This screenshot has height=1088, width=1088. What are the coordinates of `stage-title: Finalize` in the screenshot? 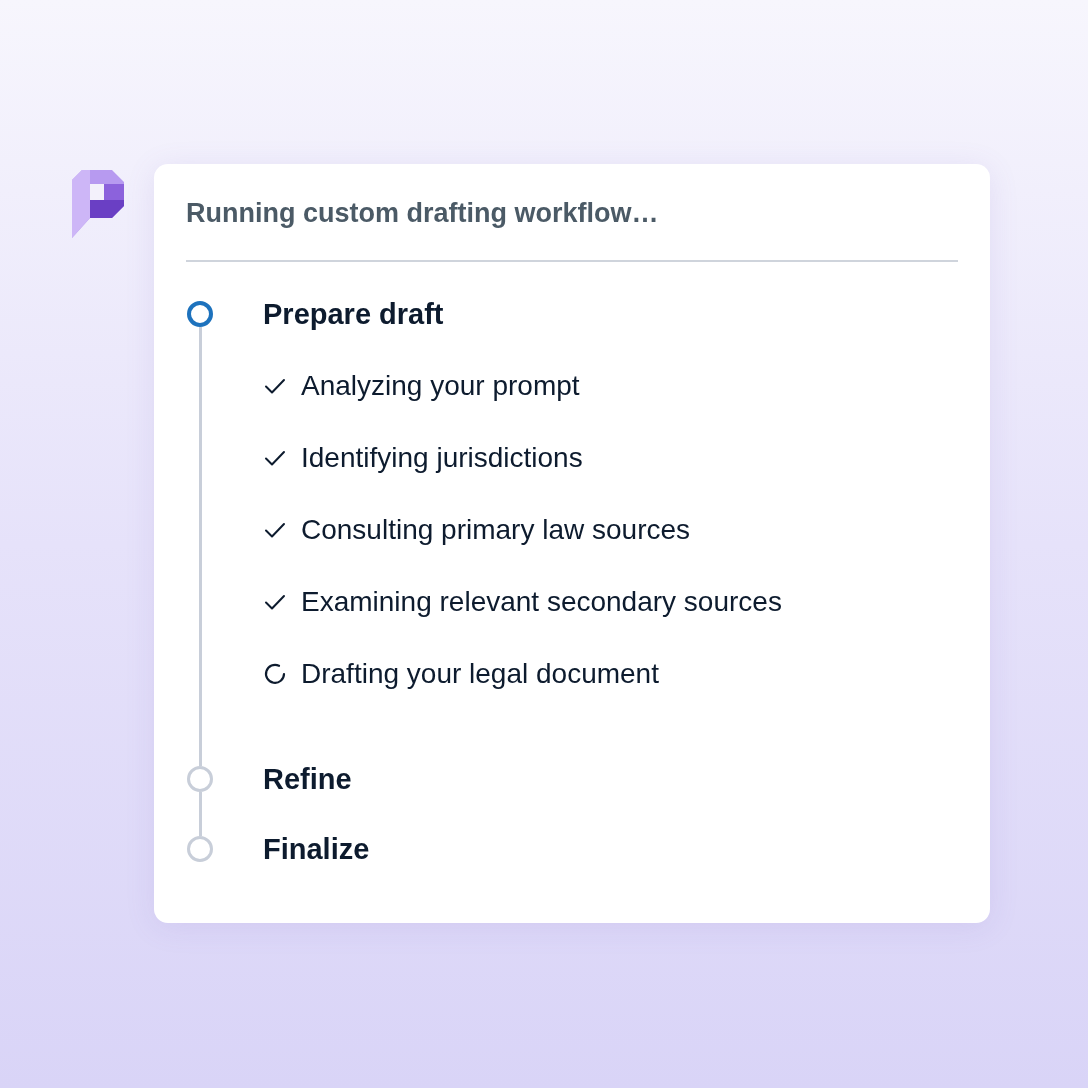 It's located at (317, 849).